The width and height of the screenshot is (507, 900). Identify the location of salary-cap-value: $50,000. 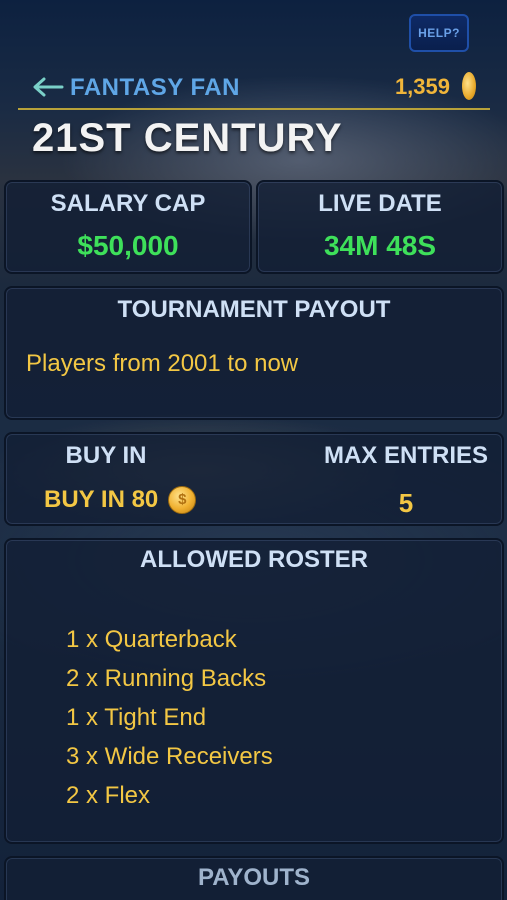
(128, 245).